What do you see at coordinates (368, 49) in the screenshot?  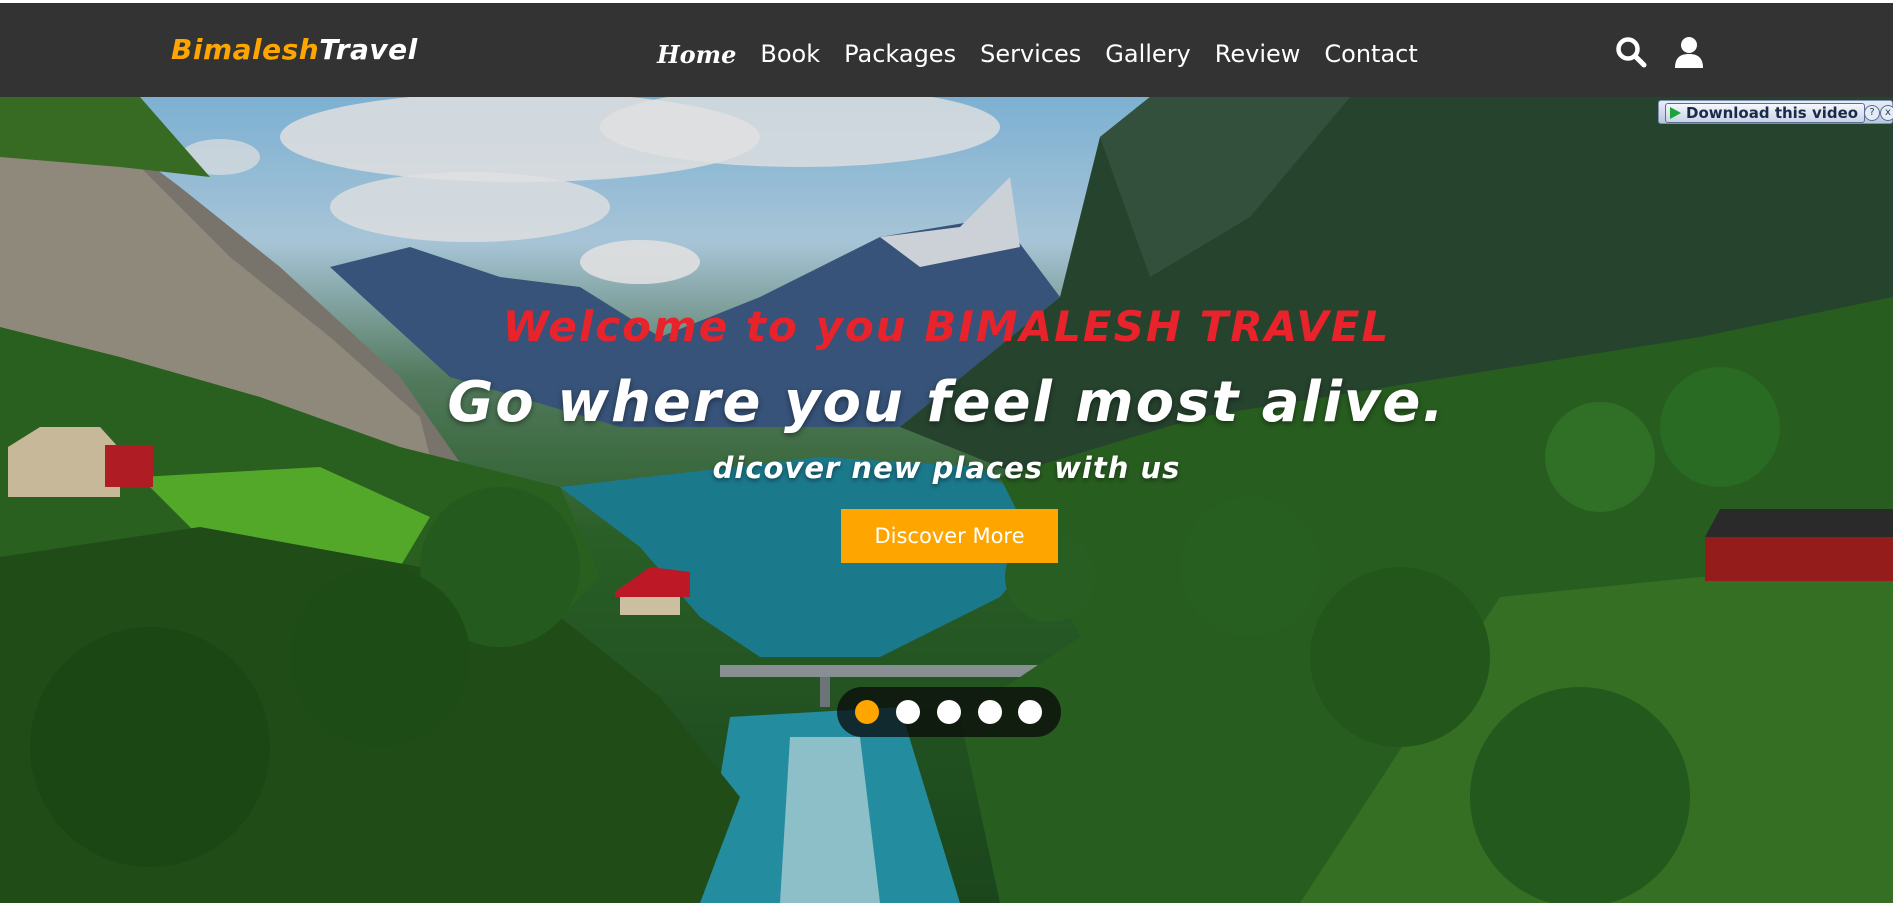 I see `brand-part-2: Travel` at bounding box center [368, 49].